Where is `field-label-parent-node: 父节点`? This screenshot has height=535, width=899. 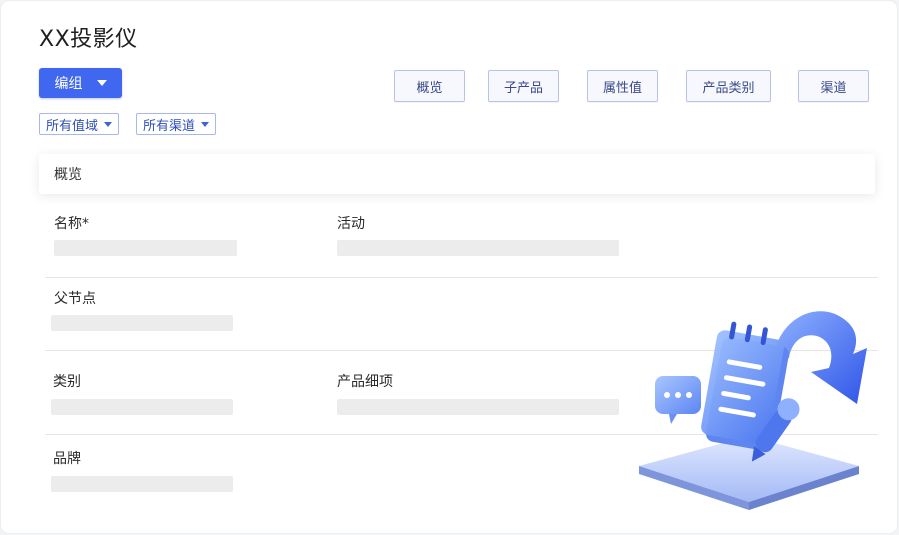
field-label-parent-node: 父节点 is located at coordinates (75, 299).